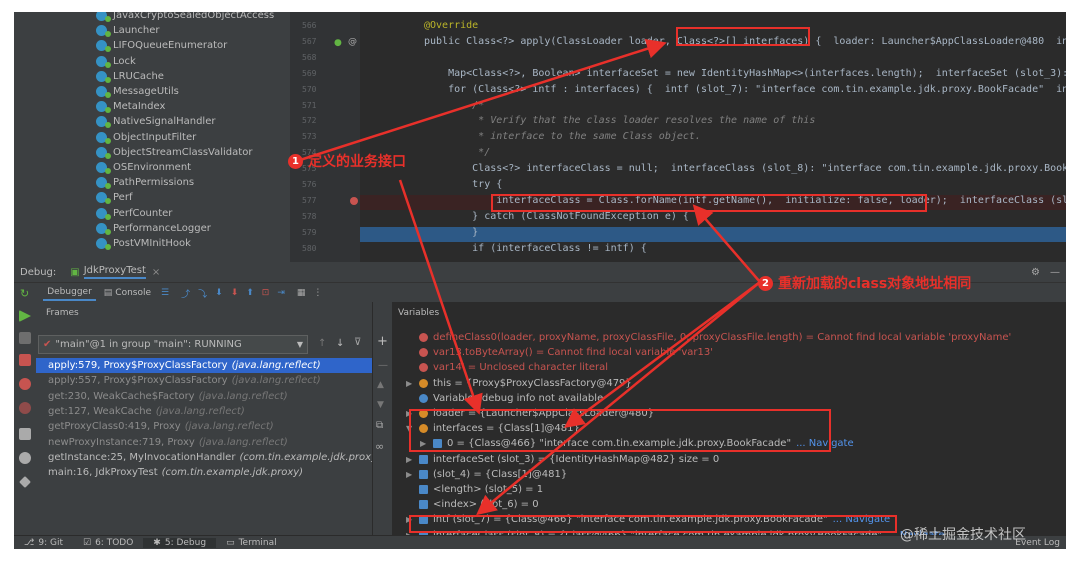  Describe the element at coordinates (357, 342) in the screenshot. I see `filter-icon: ⊽` at that location.